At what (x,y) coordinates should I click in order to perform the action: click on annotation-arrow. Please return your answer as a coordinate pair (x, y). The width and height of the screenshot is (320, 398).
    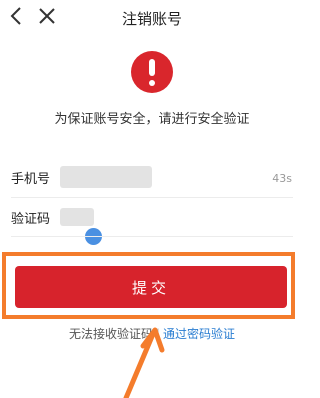
    Looking at the image, I should click on (144, 362).